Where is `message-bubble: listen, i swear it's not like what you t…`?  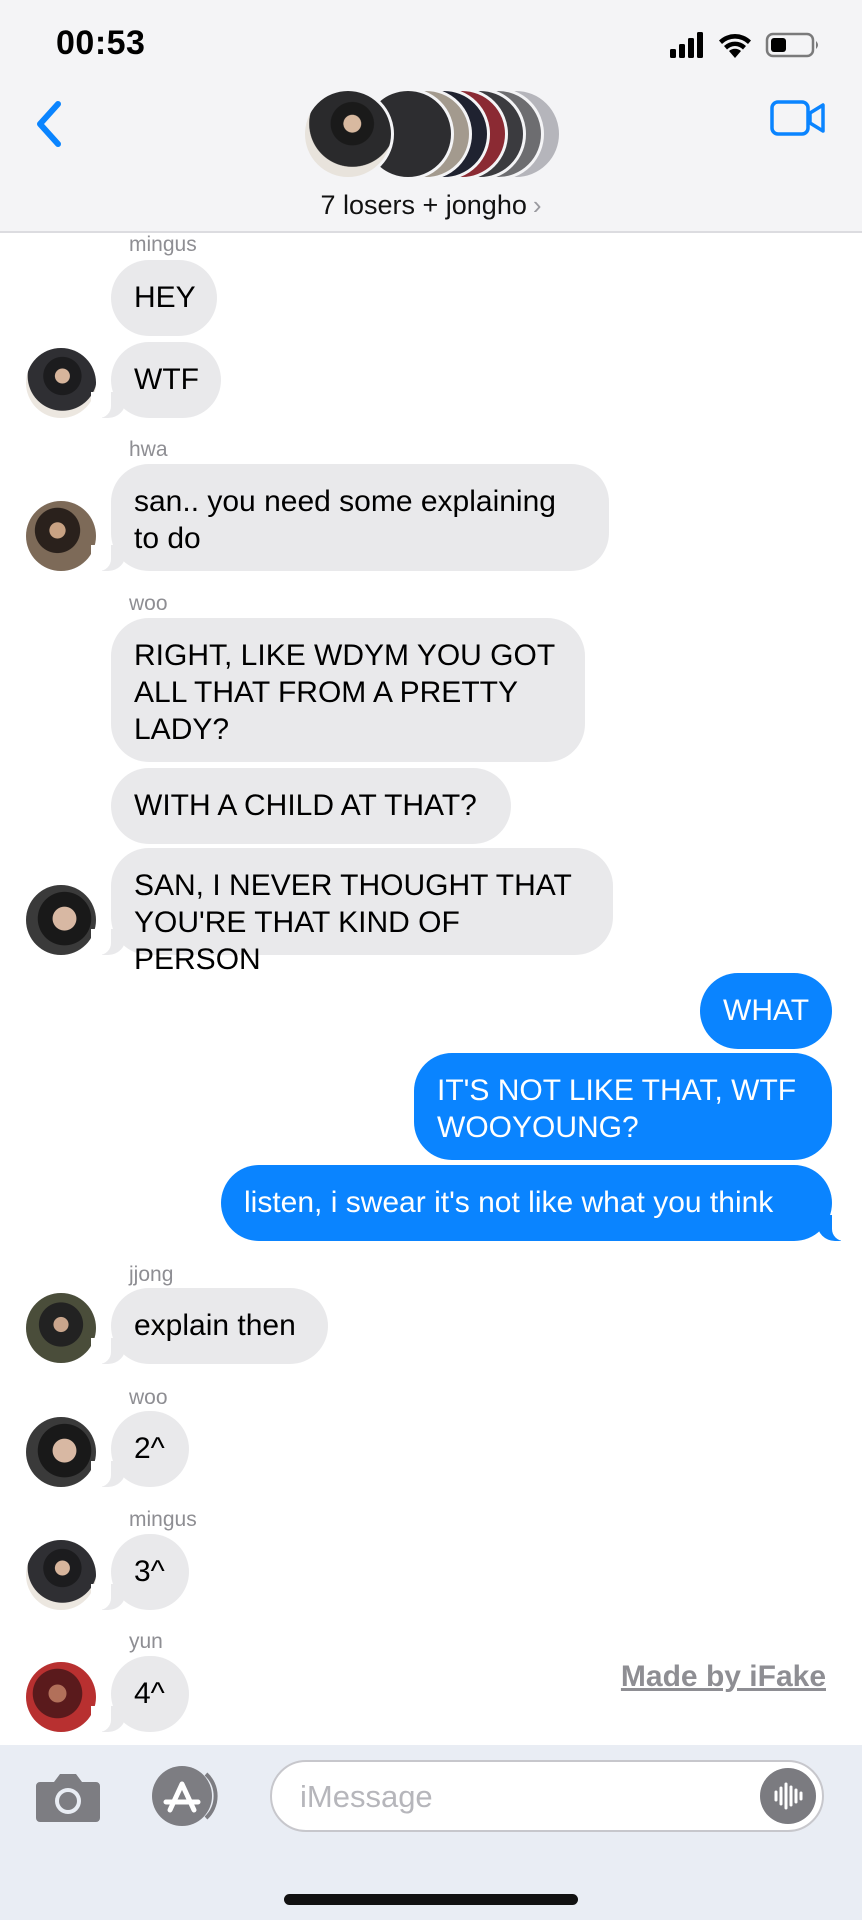
message-bubble: listen, i swear it's not like what you t… is located at coordinates (536, 1203).